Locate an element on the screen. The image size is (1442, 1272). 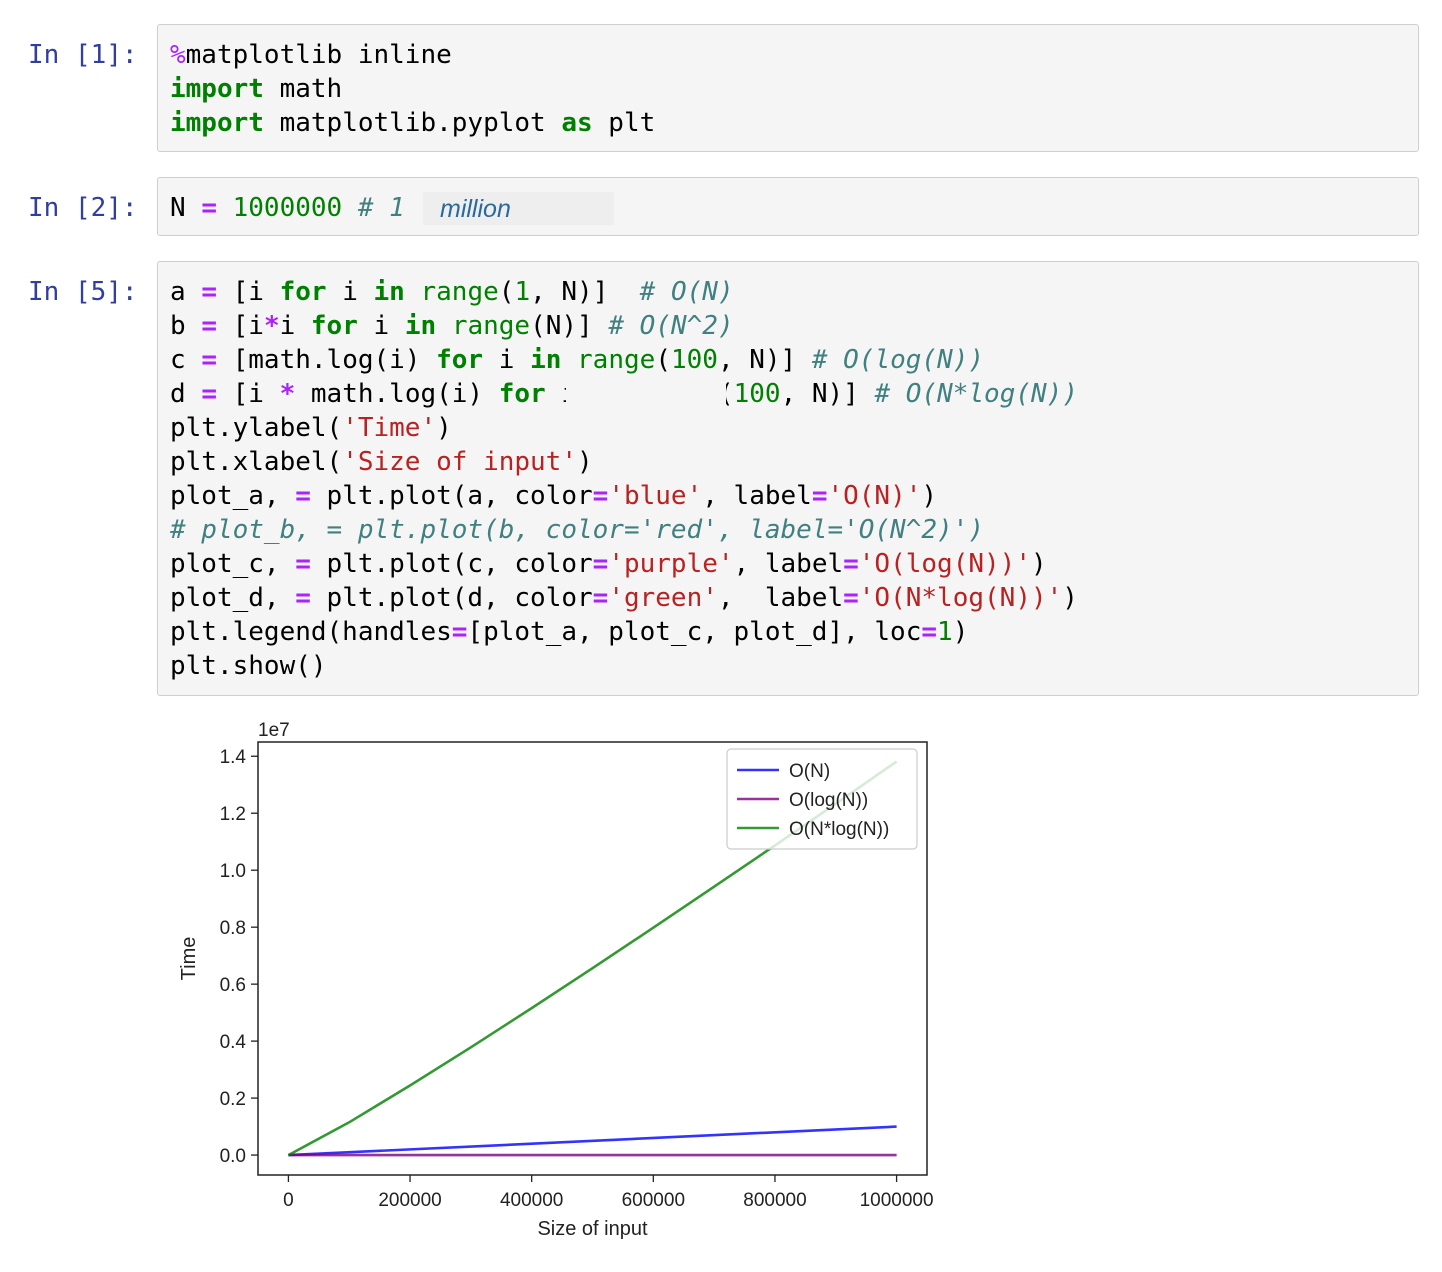
x-tick-label: 600000 is located at coordinates (653, 1200).